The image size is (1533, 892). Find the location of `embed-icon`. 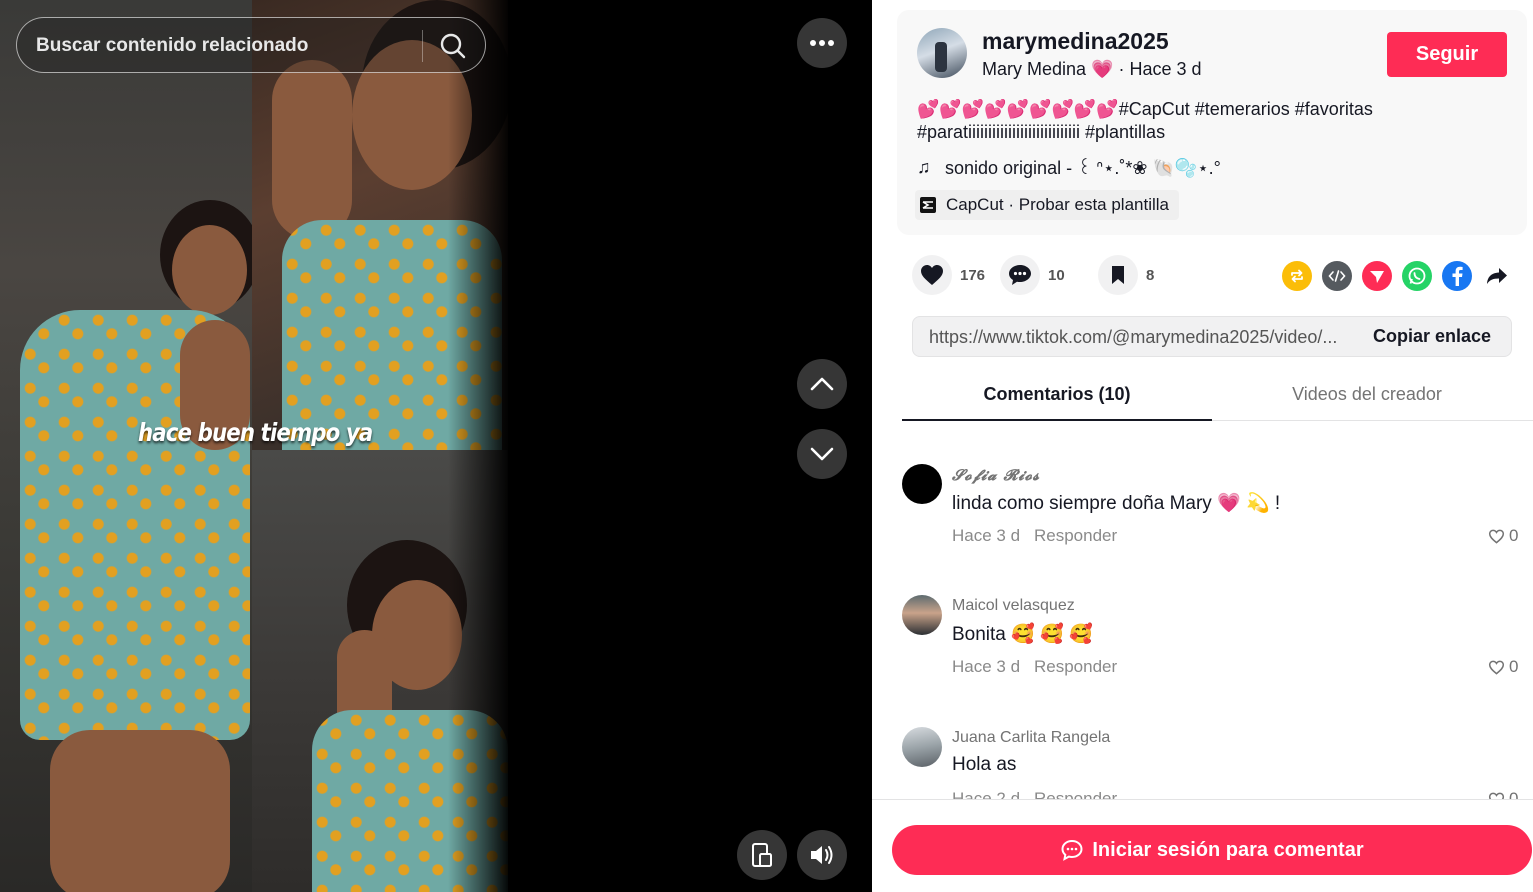

embed-icon is located at coordinates (1337, 276).